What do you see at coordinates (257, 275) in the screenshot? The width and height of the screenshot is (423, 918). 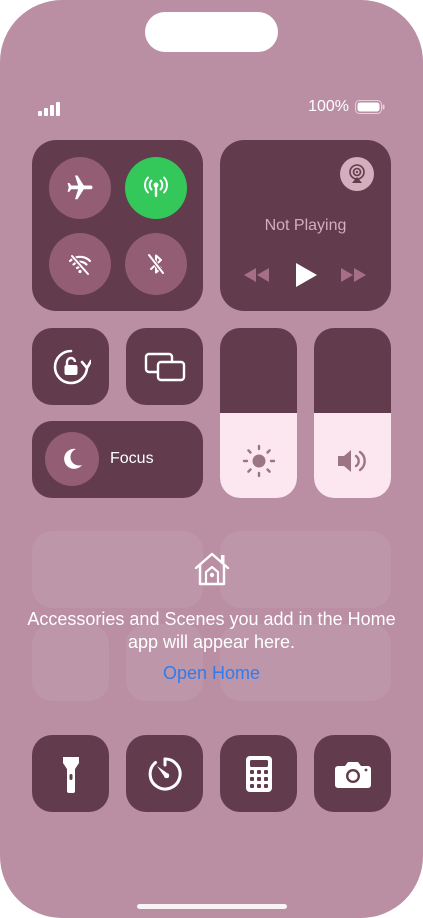 I see `rewind-icon` at bounding box center [257, 275].